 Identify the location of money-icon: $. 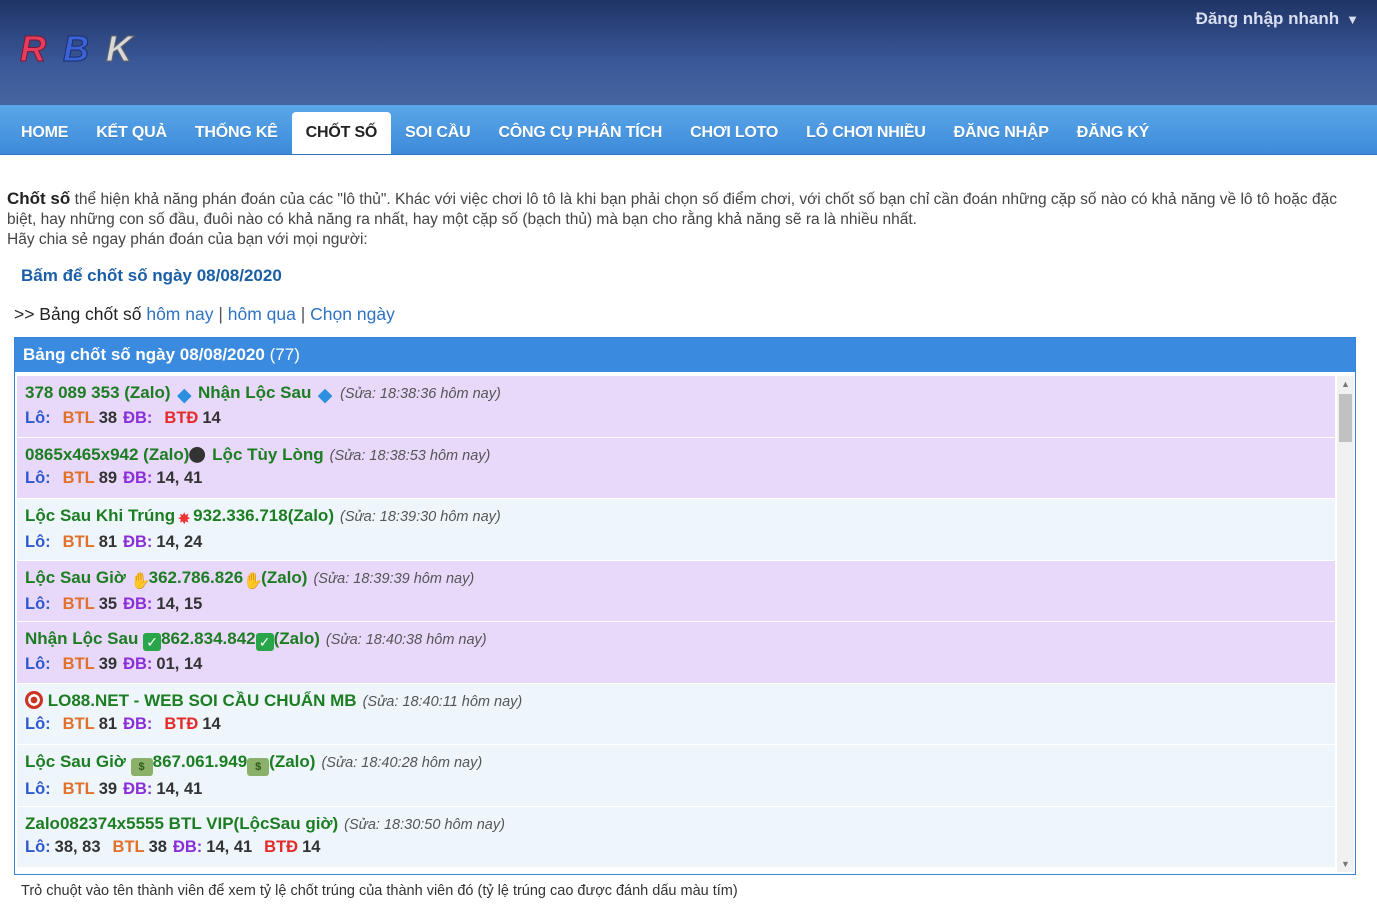
(258, 767).